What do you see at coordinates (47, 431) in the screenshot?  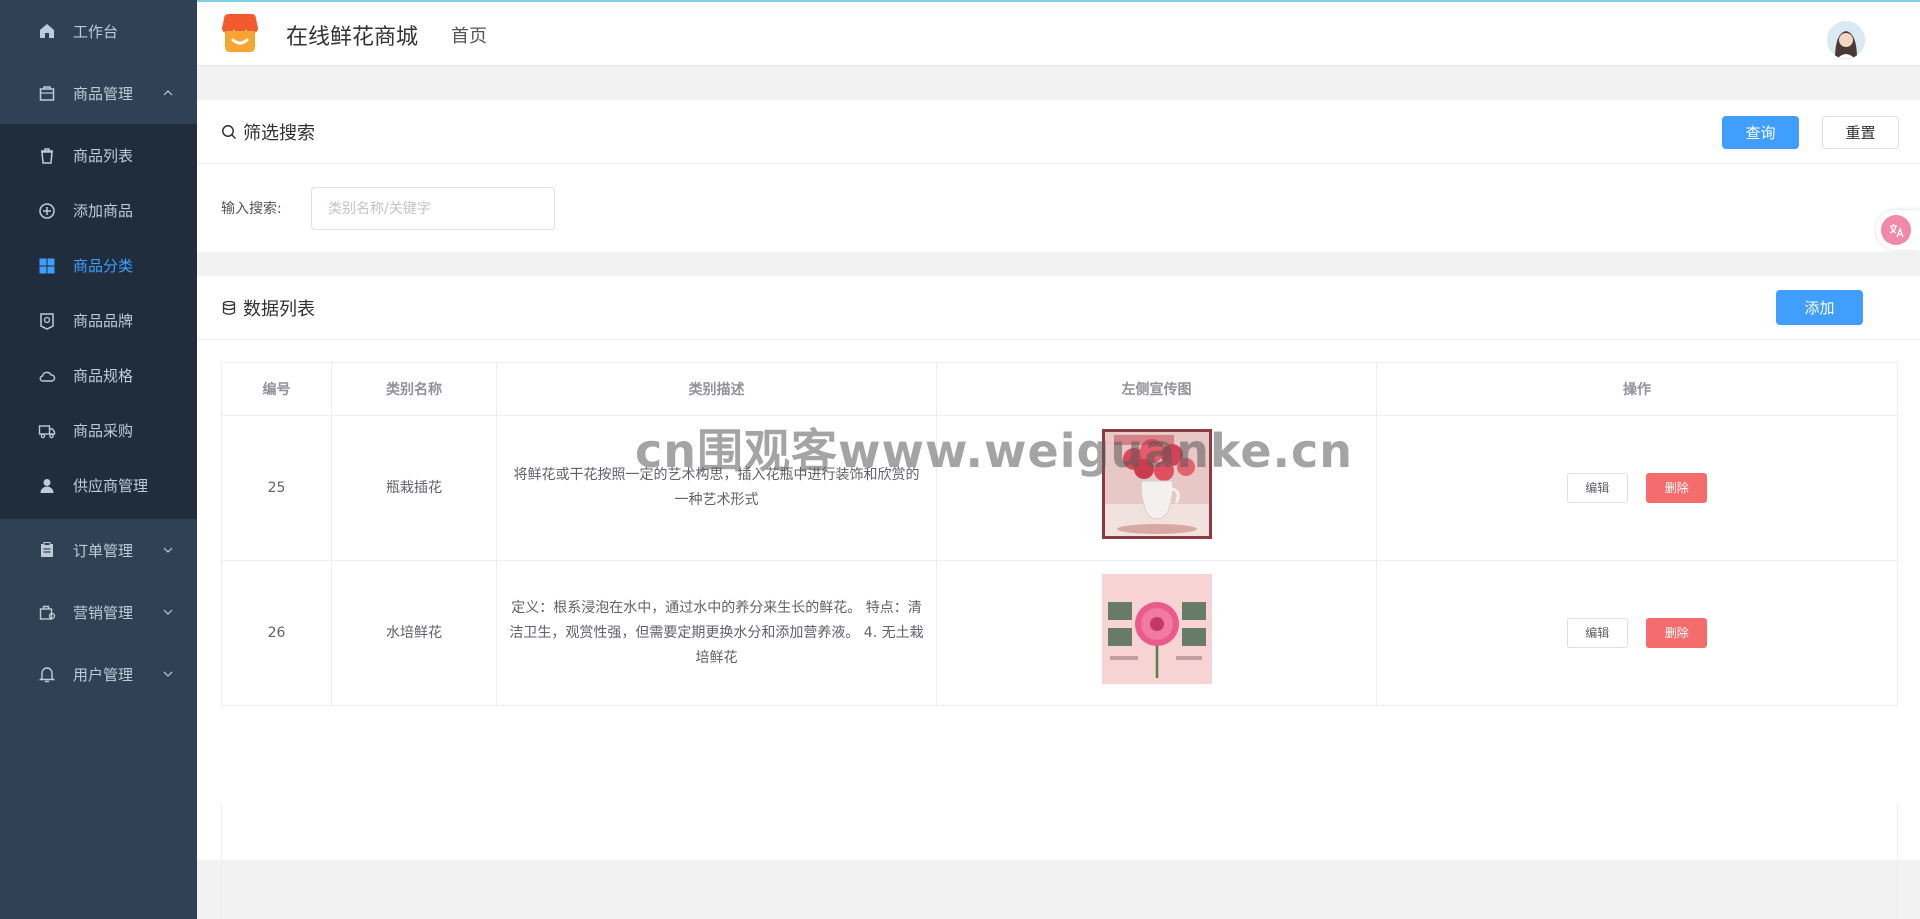 I see `truck-icon` at bounding box center [47, 431].